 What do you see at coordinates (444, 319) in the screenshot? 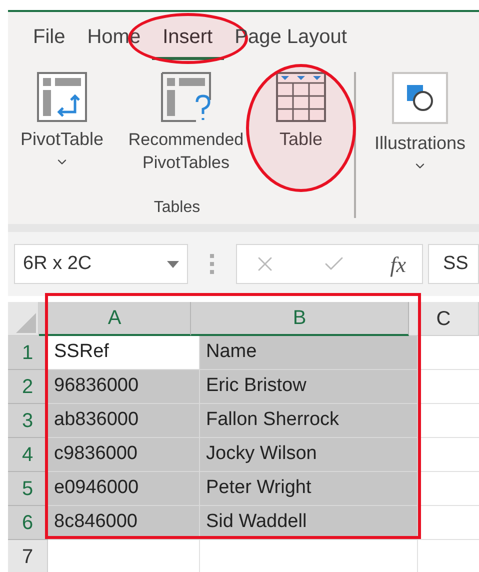
I see `column-header: C` at bounding box center [444, 319].